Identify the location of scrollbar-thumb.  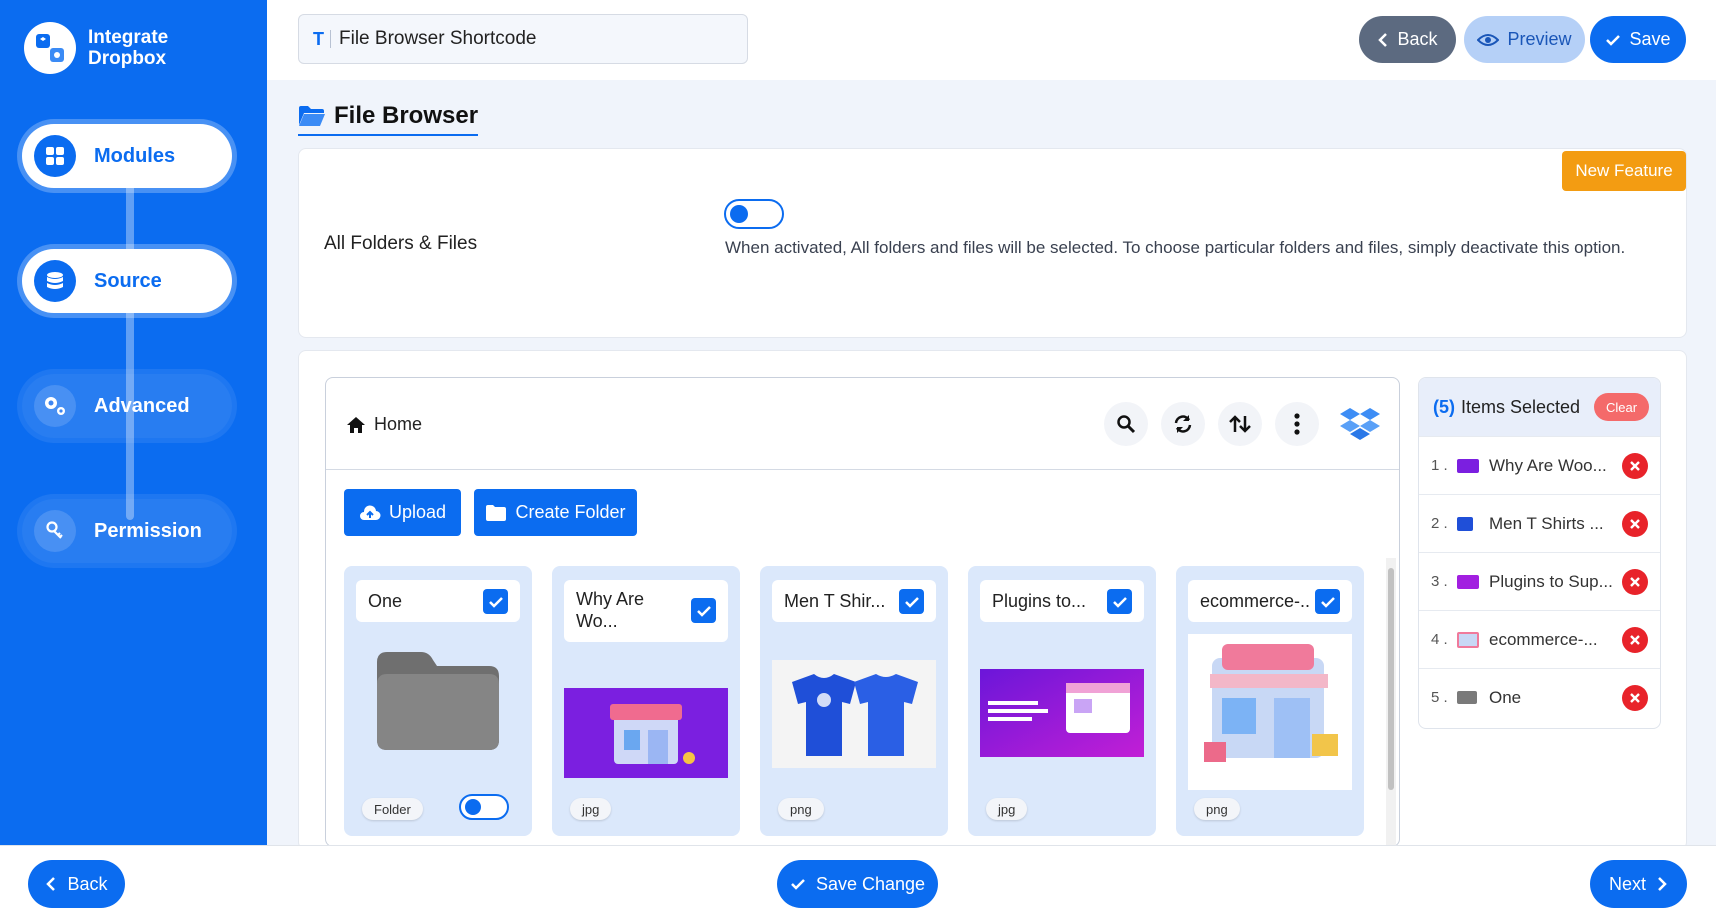
(1391, 679).